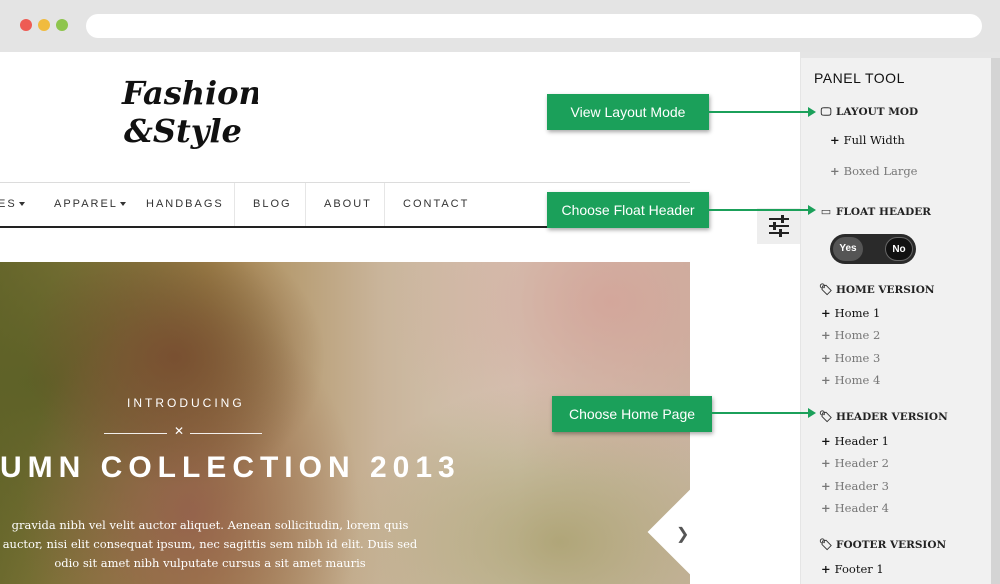 The height and width of the screenshot is (584, 1000). I want to click on footer-option-label: Footer 1, so click(859, 569).